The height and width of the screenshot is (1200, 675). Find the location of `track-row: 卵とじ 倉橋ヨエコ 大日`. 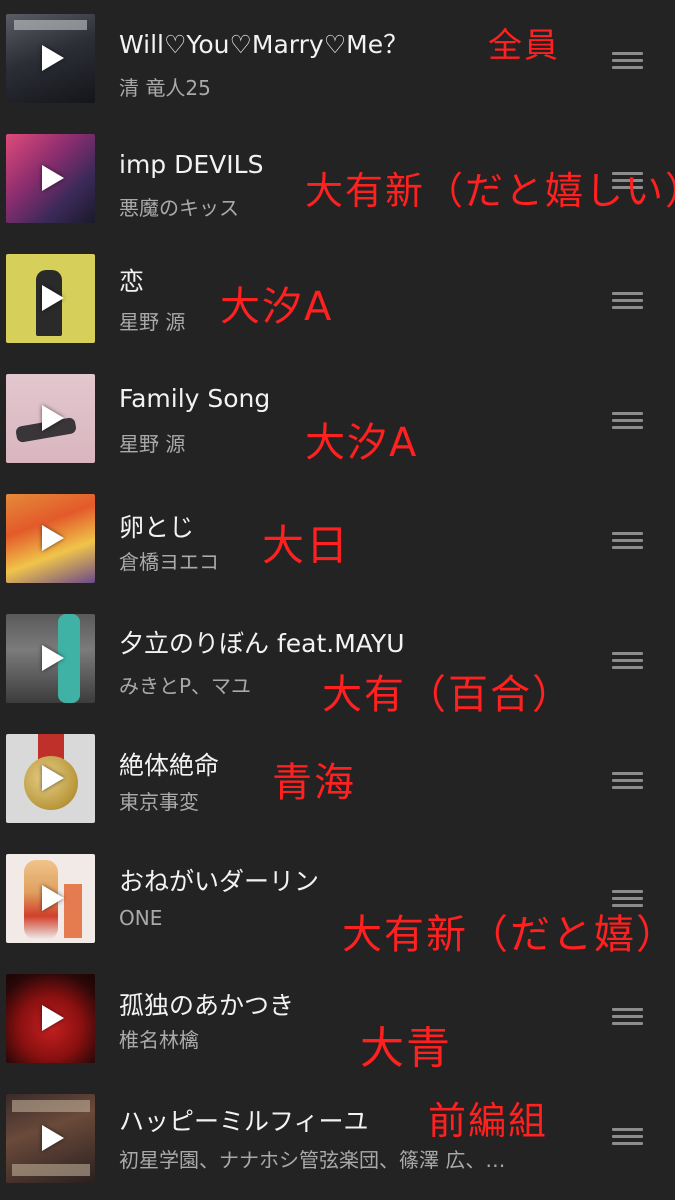

track-row: 卵とじ 倉橋ヨエコ 大日 is located at coordinates (337, 540).